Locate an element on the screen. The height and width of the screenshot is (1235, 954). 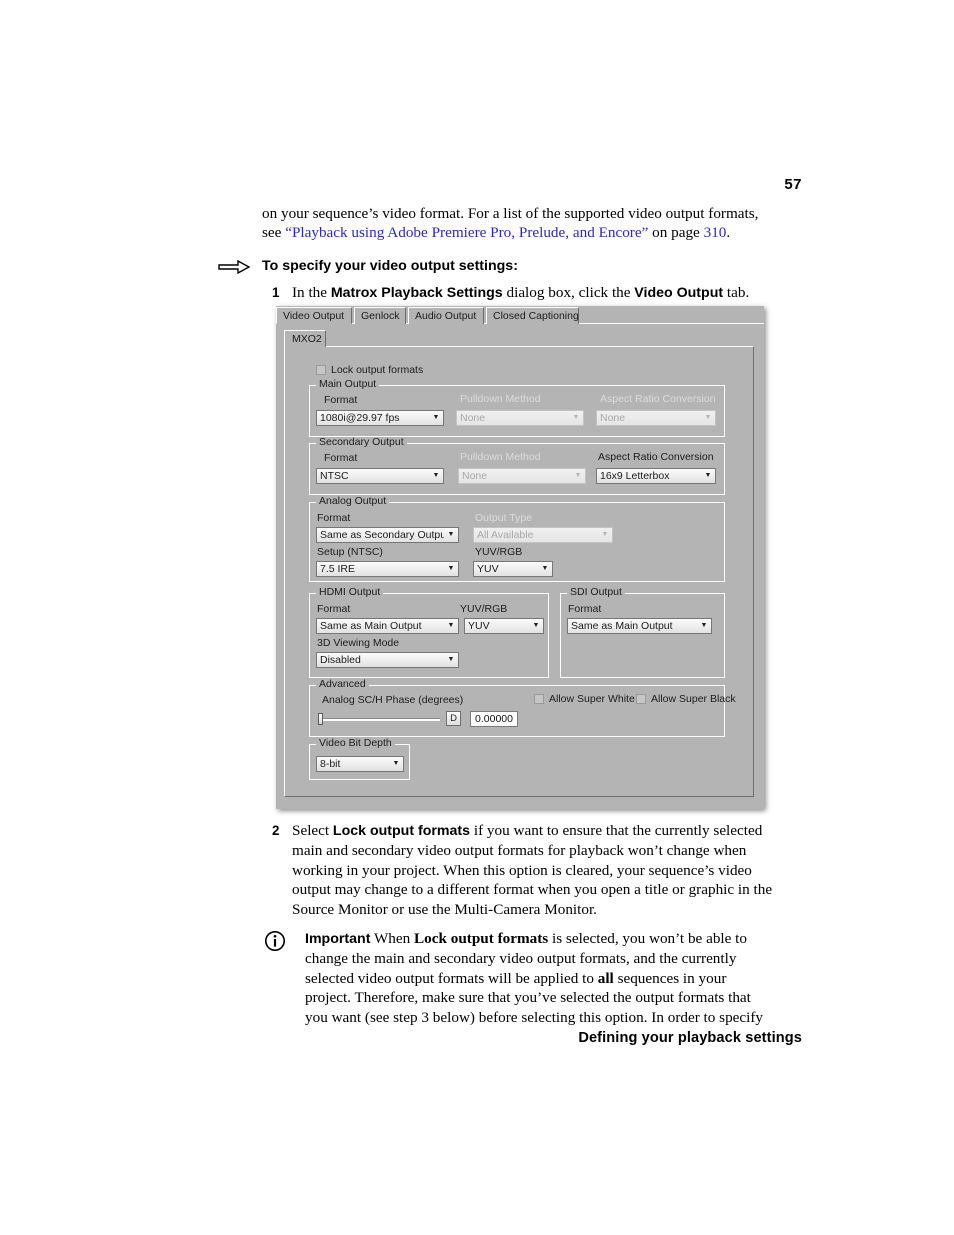
hdmi-yuvrgb-value: YUV is located at coordinates (479, 626).